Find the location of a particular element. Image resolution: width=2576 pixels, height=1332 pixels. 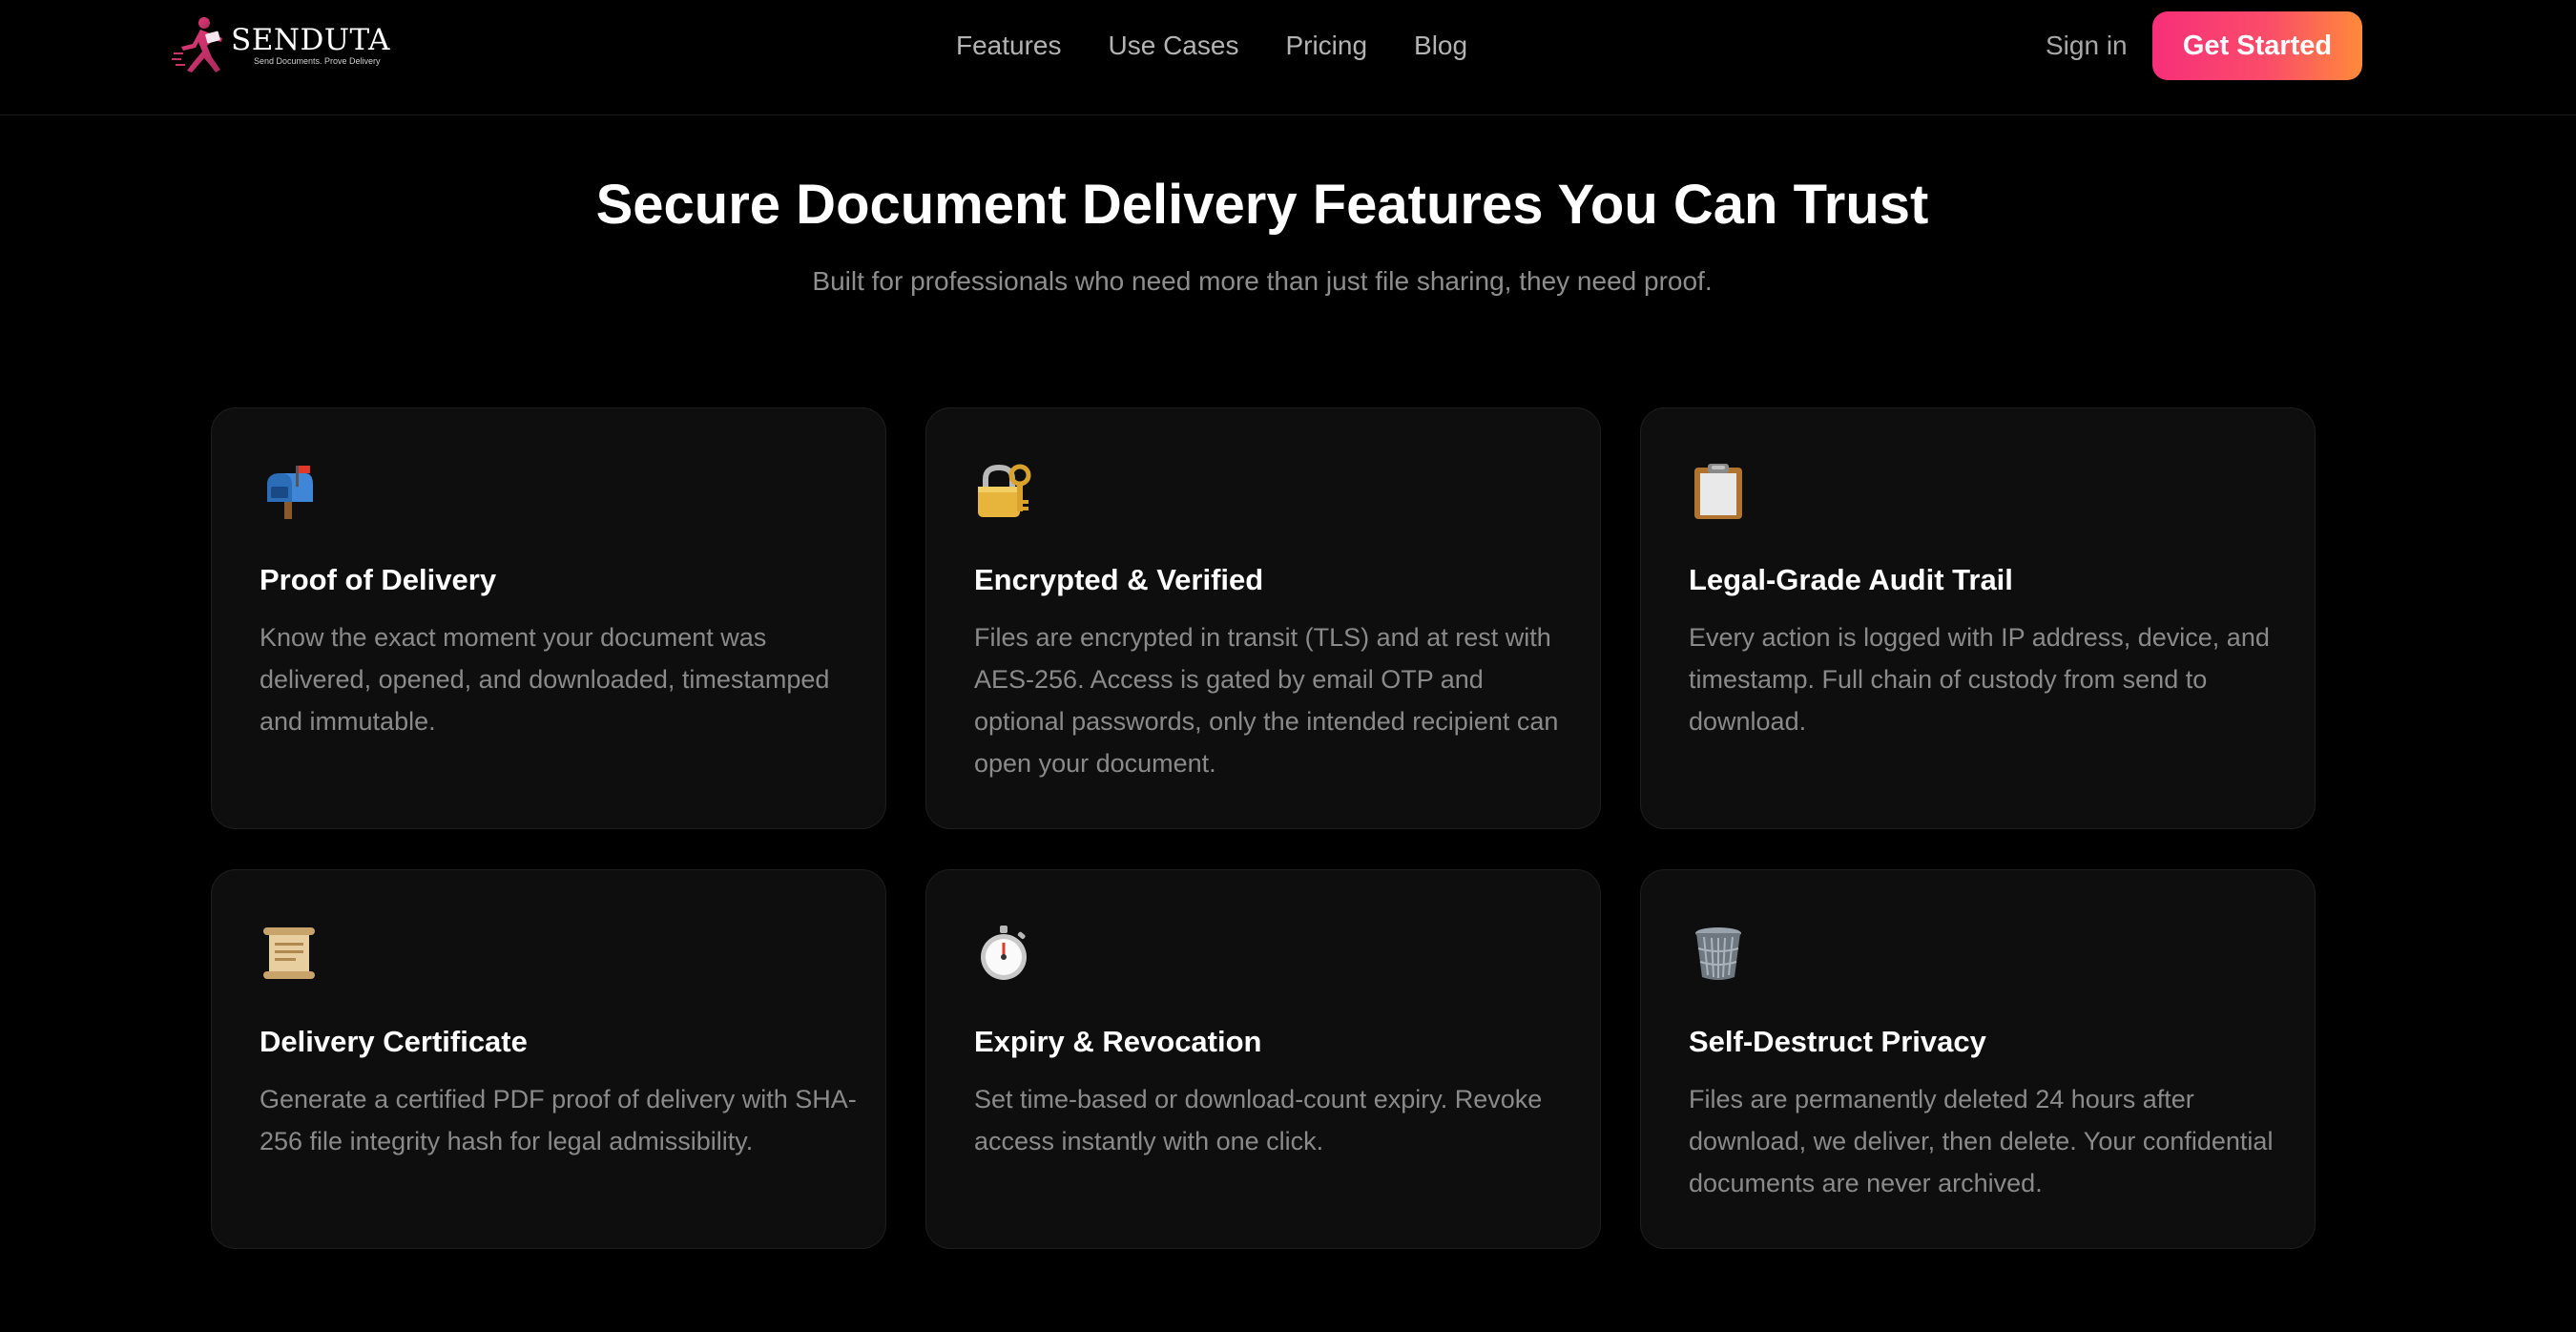

stopwatch-icon is located at coordinates (1004, 953).